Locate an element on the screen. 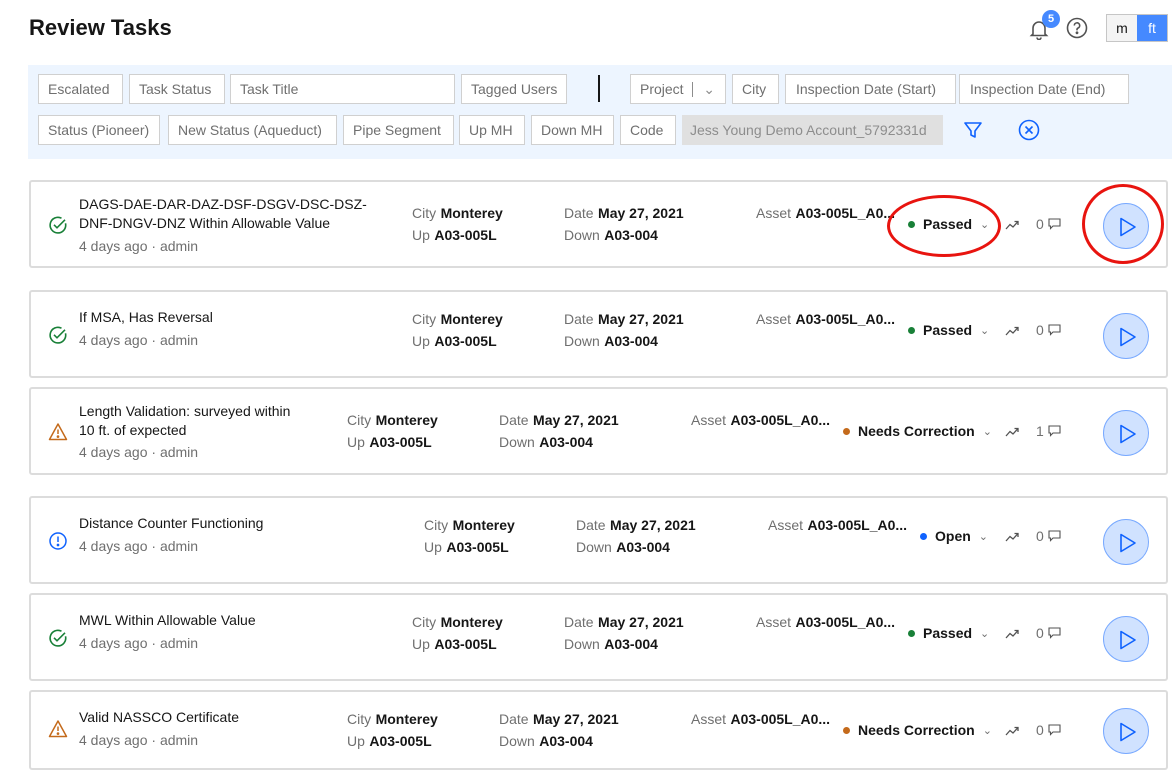 The height and width of the screenshot is (776, 1172). filter-icon is located at coordinates (973, 130).